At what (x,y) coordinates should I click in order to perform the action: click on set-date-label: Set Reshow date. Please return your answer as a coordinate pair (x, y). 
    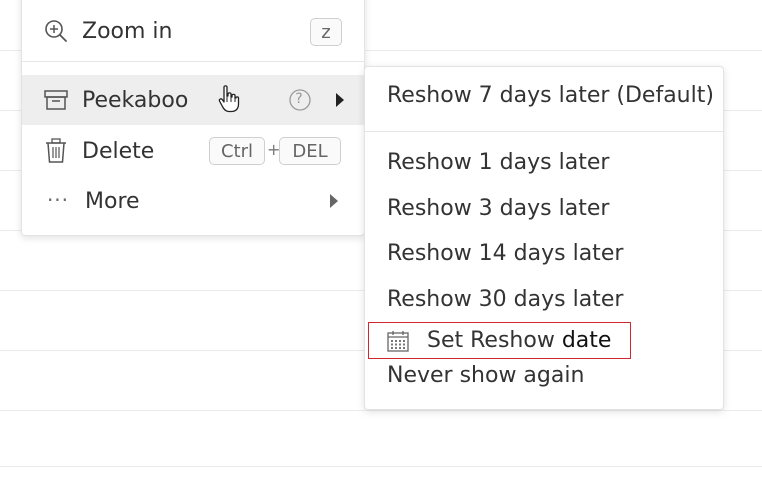
    Looking at the image, I should click on (519, 340).